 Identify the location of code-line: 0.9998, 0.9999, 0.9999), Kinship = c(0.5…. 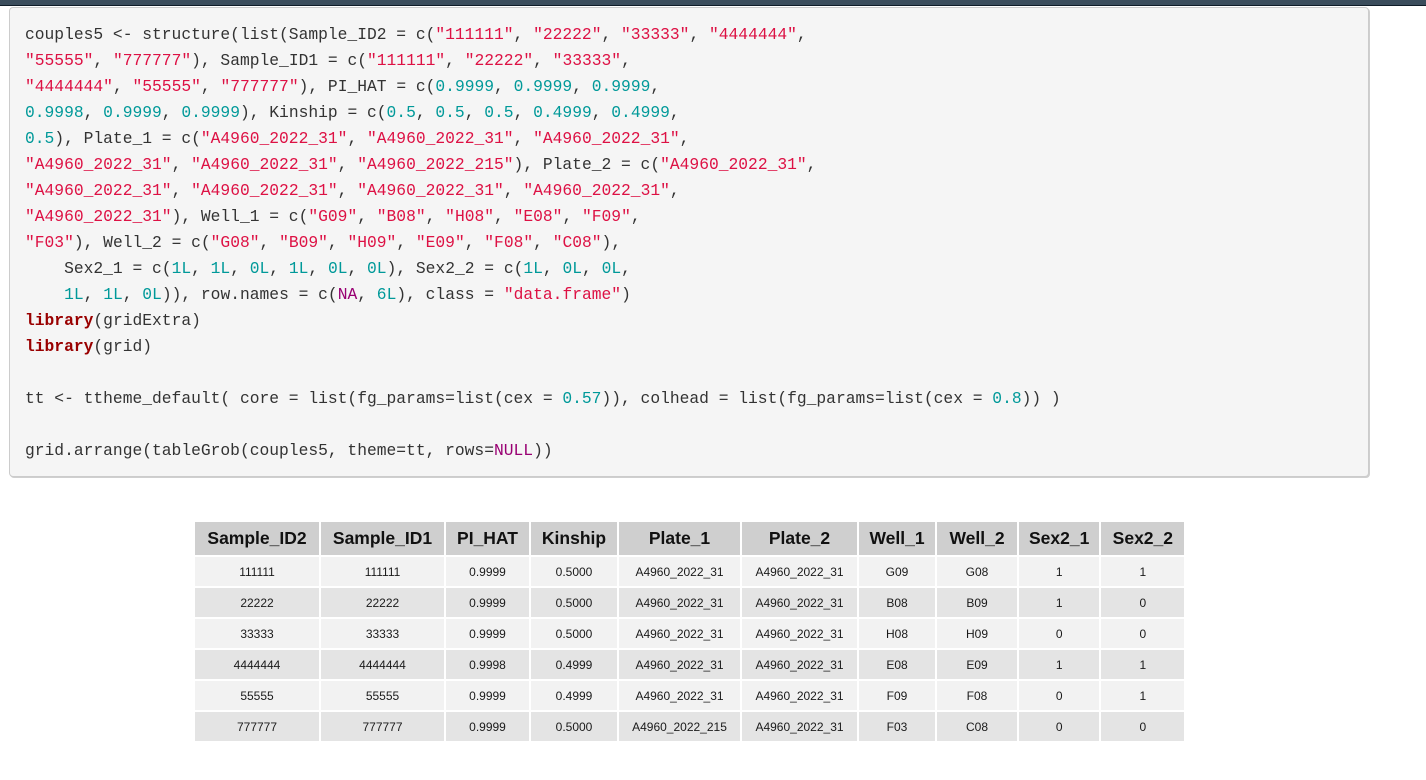
(543, 113).